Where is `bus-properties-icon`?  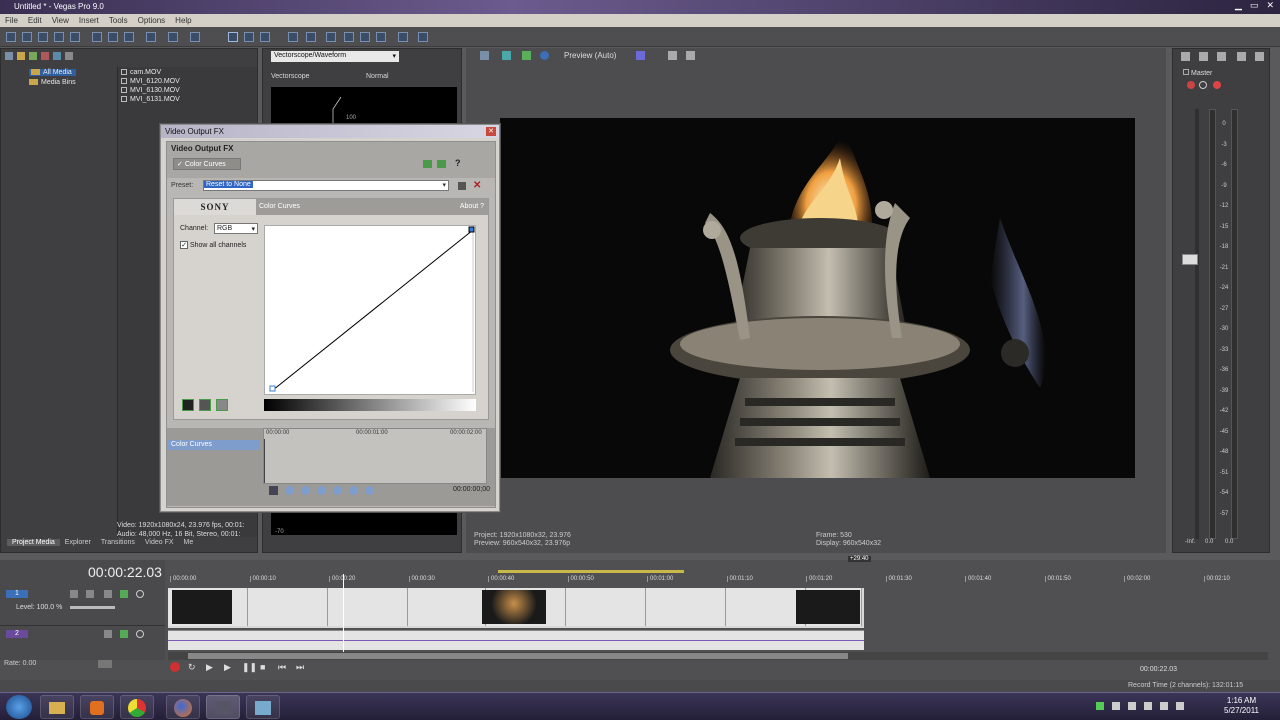 bus-properties-icon is located at coordinates (1185, 56).